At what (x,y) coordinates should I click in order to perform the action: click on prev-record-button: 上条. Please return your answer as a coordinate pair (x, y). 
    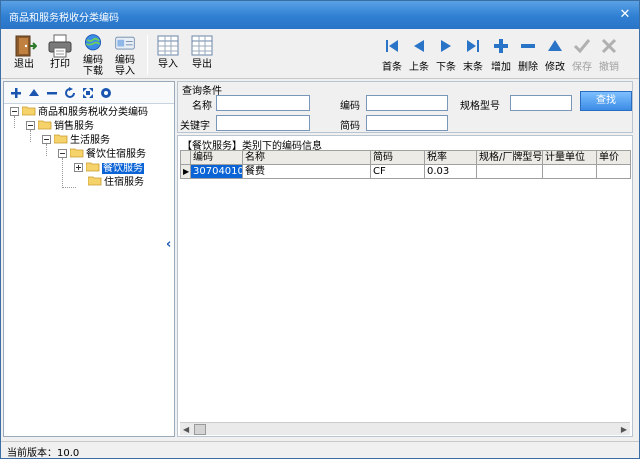
    Looking at the image, I should click on (419, 56).